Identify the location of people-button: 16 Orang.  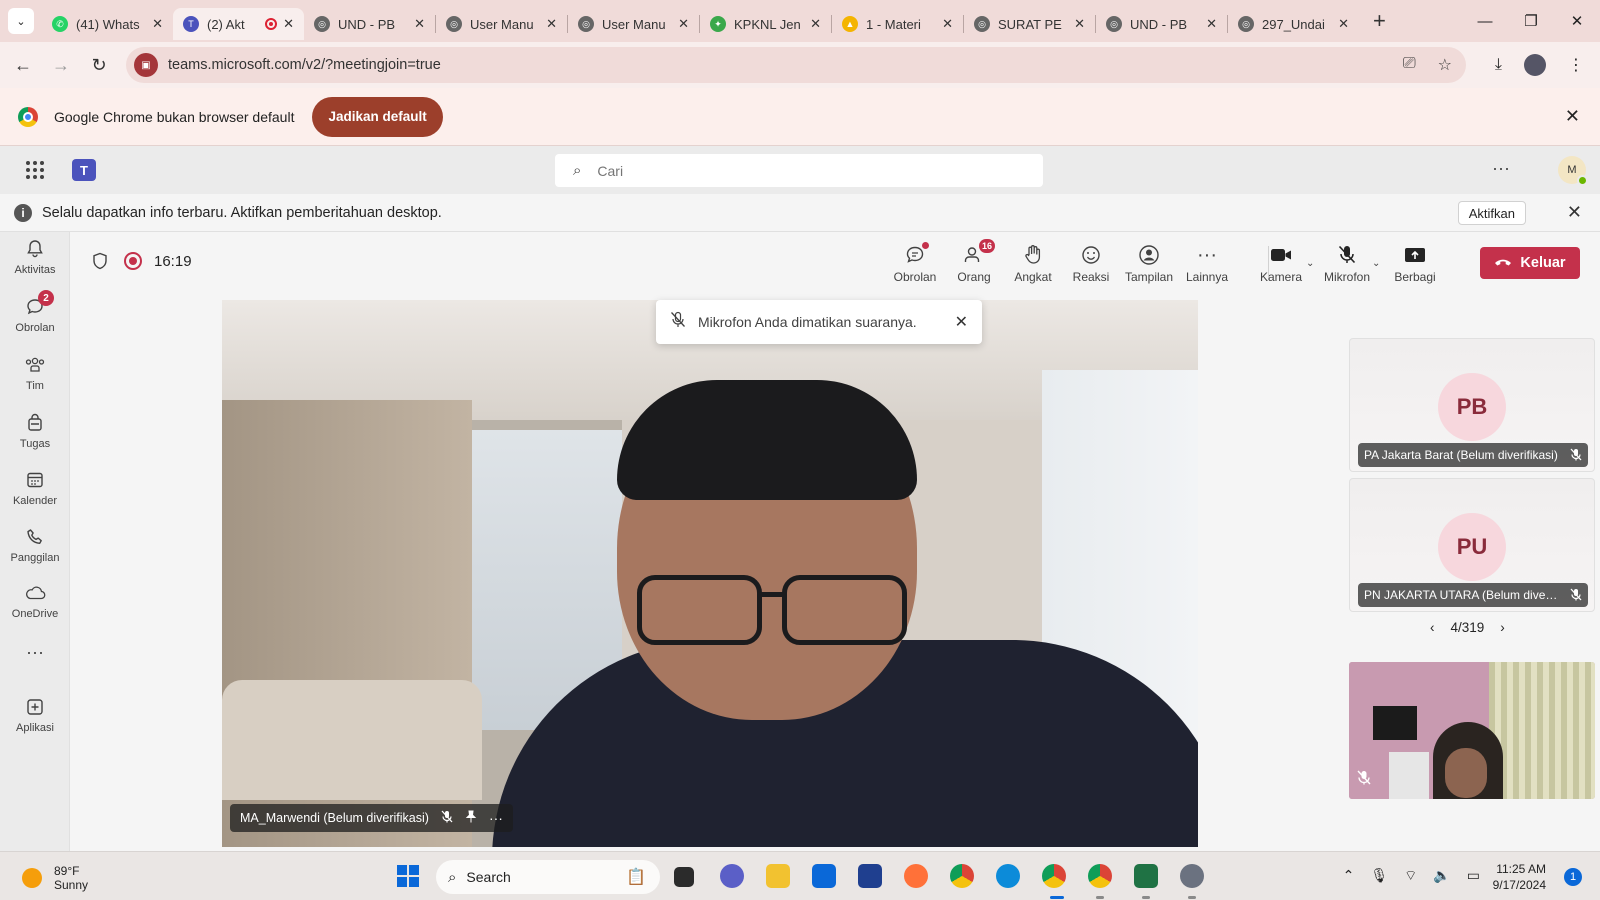
(974, 261).